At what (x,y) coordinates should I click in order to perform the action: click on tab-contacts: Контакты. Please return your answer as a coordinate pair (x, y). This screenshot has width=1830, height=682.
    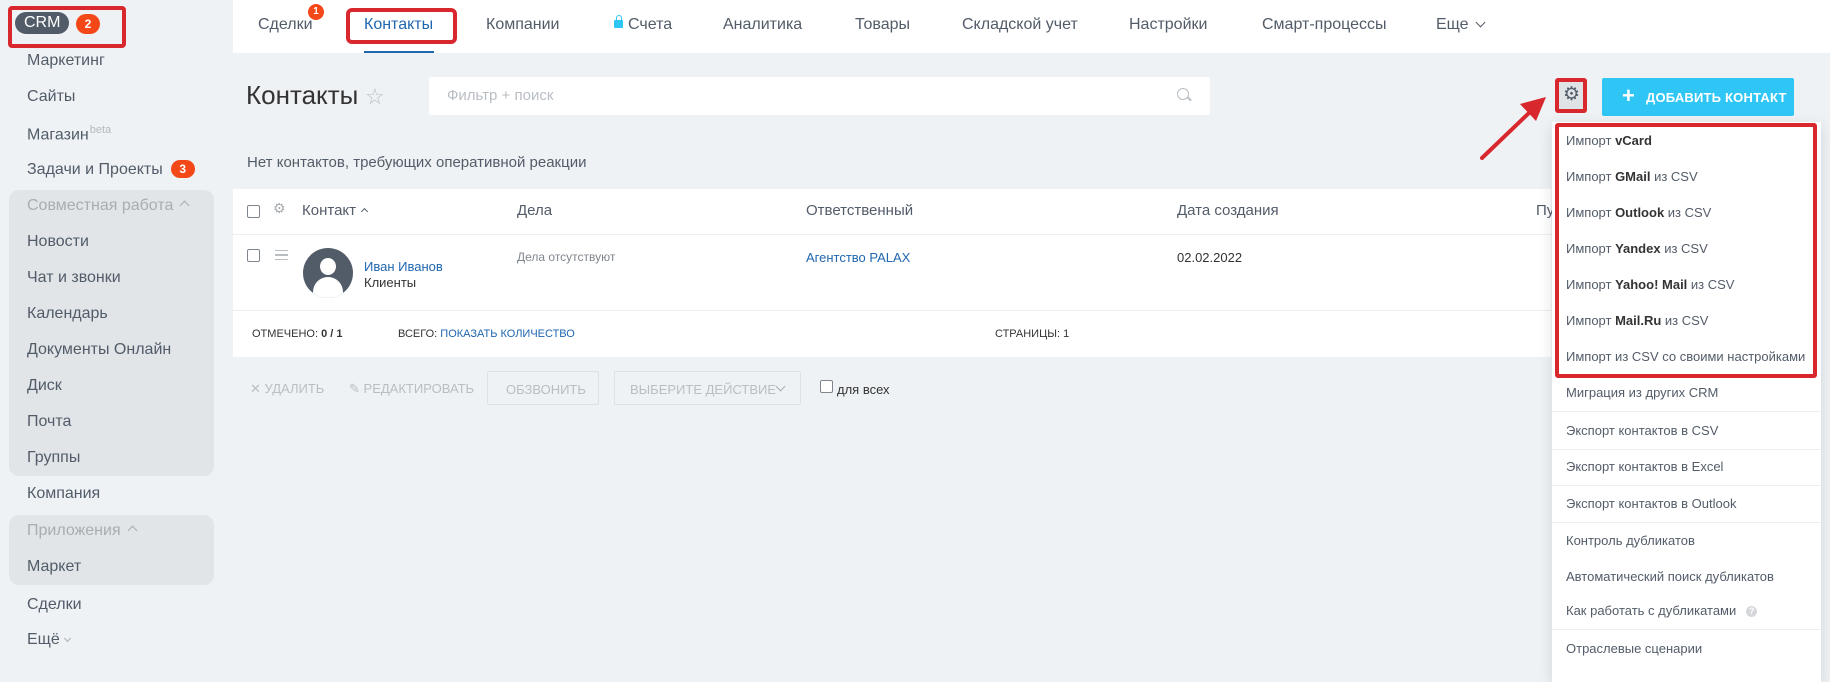
    Looking at the image, I should click on (398, 25).